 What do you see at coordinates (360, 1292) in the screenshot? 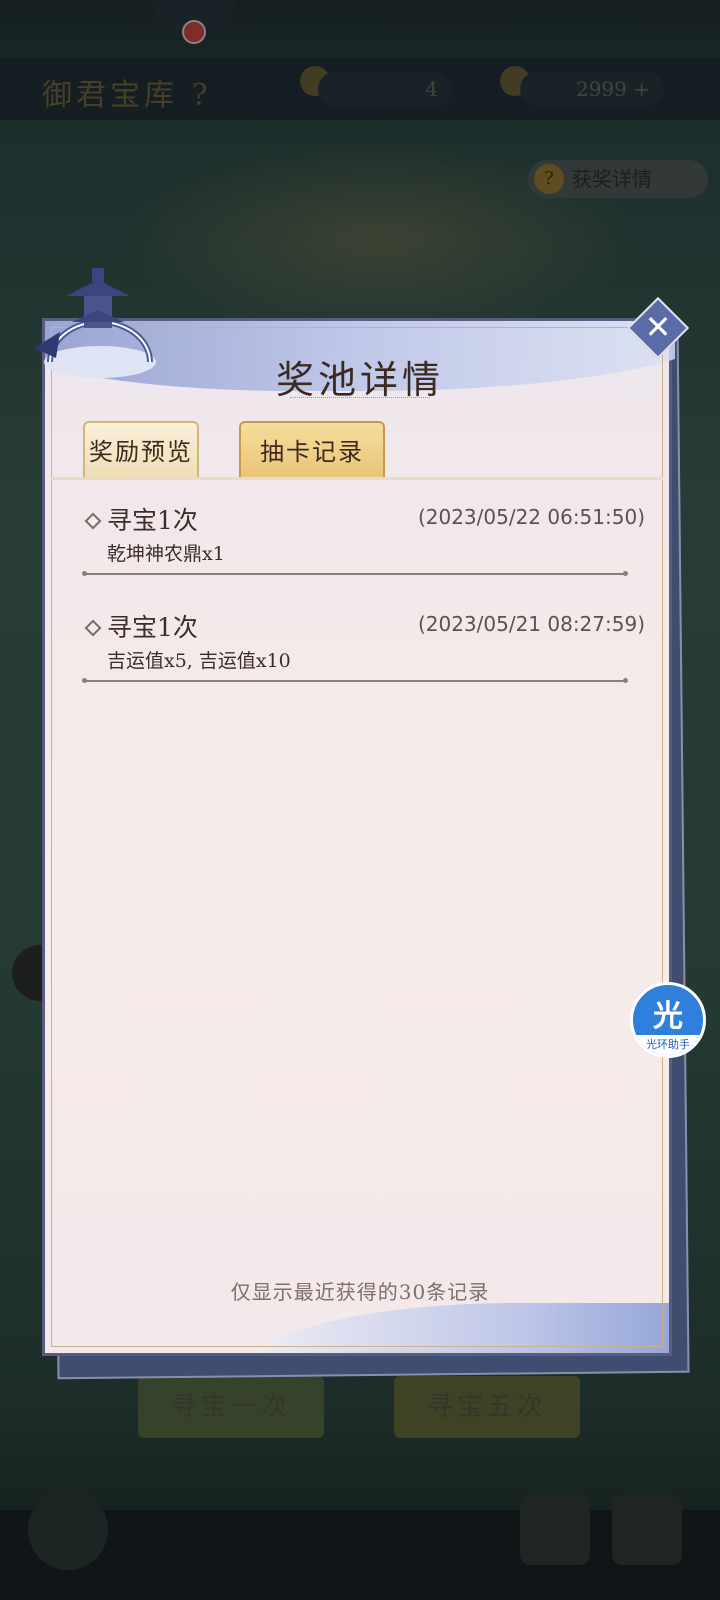
I see `footer-note: 仅显示最近获得的30条记录` at bounding box center [360, 1292].